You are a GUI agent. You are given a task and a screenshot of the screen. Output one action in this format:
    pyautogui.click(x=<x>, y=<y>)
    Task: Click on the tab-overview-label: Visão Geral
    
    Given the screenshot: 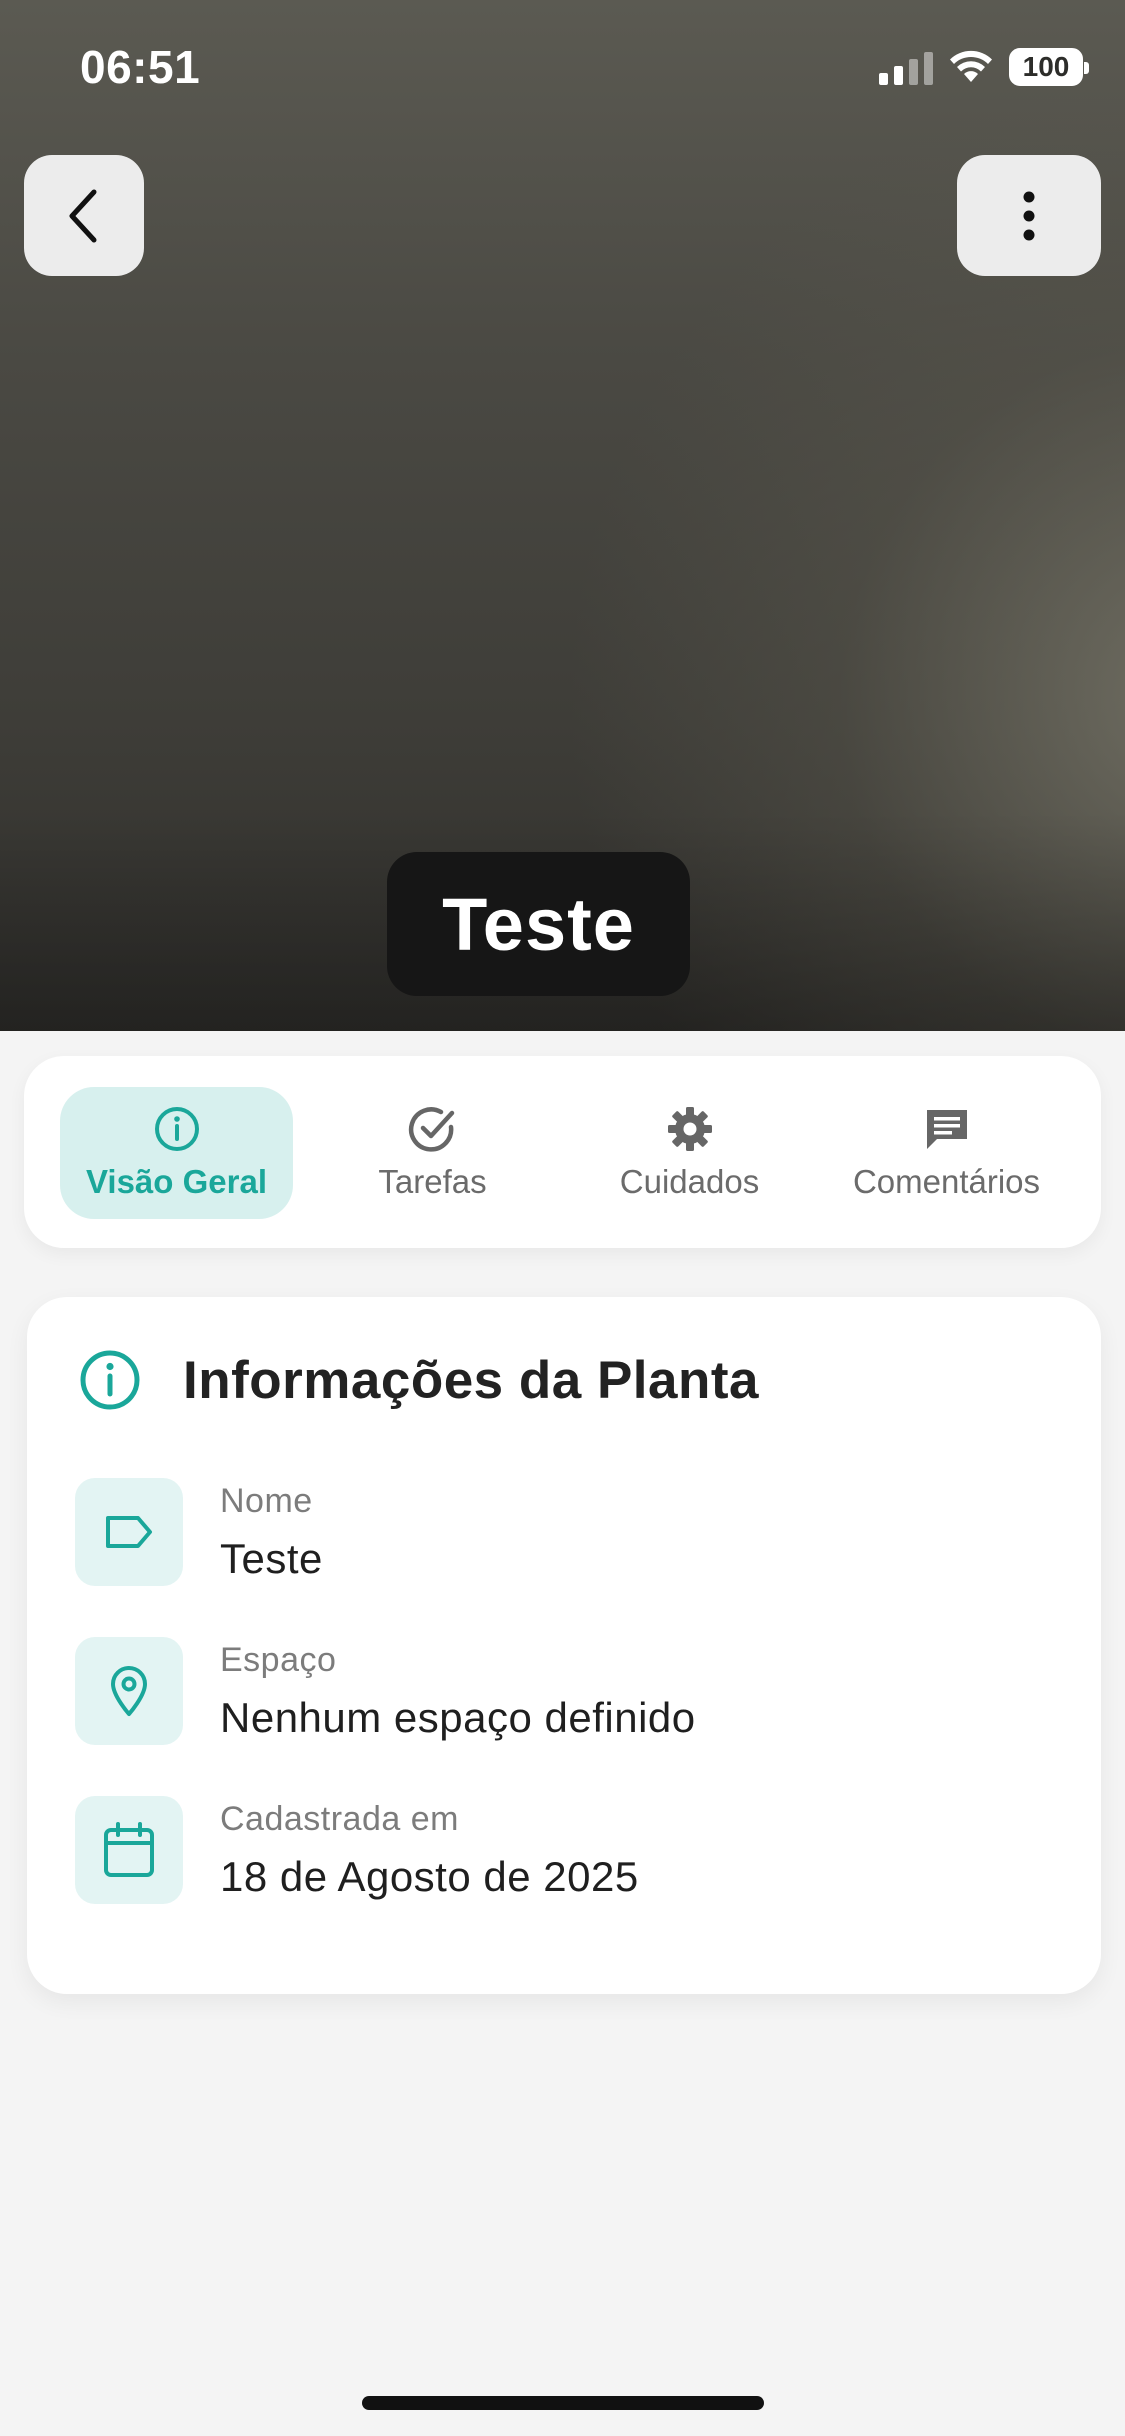 What is the action you would take?
    pyautogui.click(x=176, y=1181)
    